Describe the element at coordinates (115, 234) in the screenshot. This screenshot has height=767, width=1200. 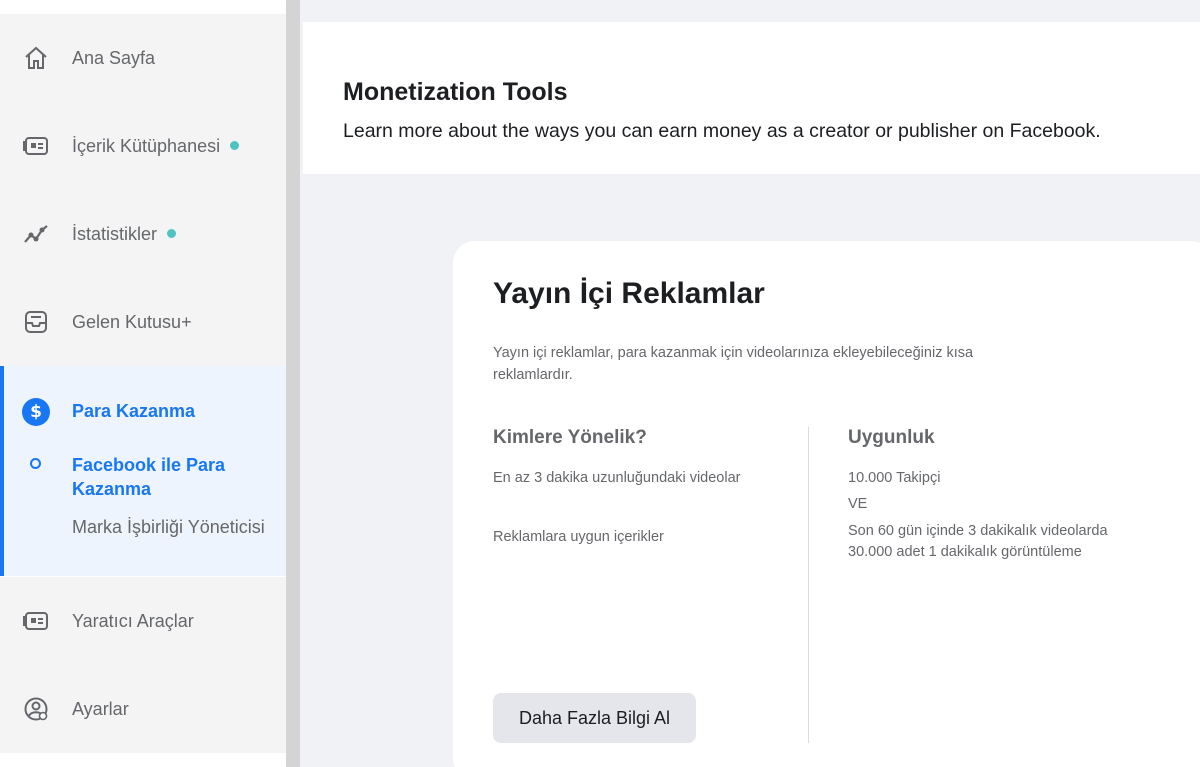
I see `sidebar-item-label: İstatistikler` at that location.